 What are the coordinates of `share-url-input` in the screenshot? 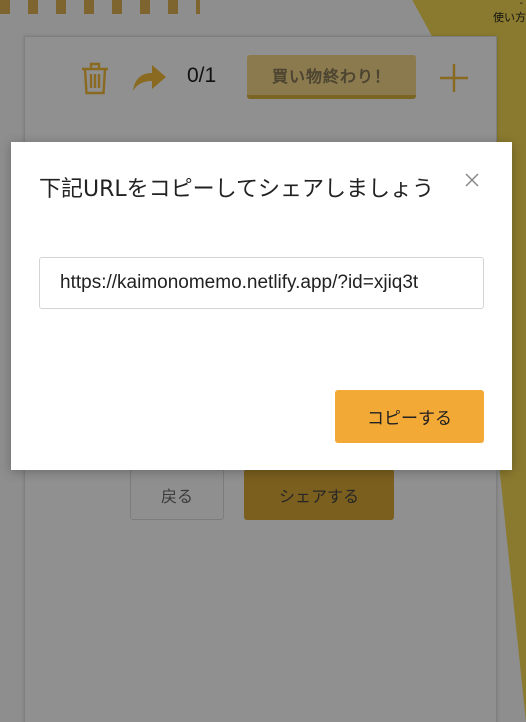 It's located at (261, 283).